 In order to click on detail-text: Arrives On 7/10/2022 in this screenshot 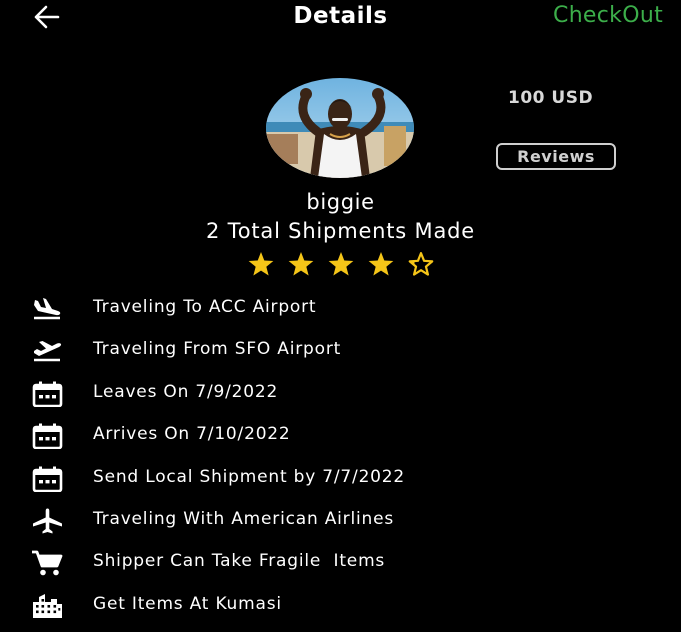, I will do `click(192, 434)`.